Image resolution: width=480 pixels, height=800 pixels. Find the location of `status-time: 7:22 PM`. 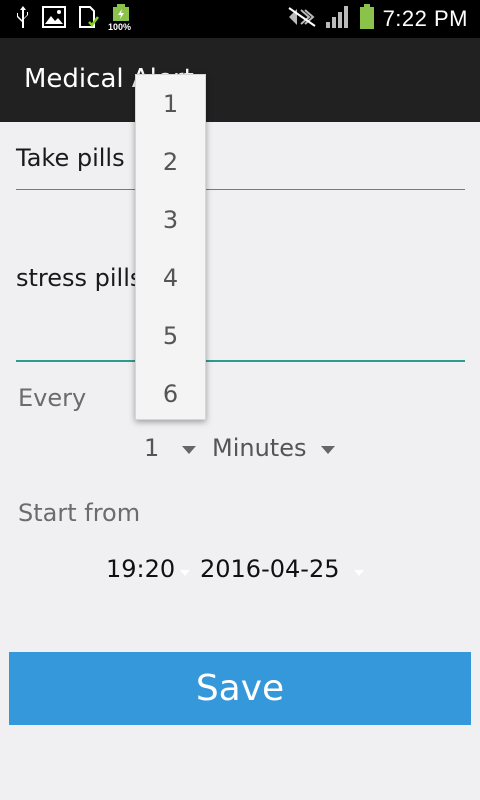

status-time: 7:22 PM is located at coordinates (425, 18).